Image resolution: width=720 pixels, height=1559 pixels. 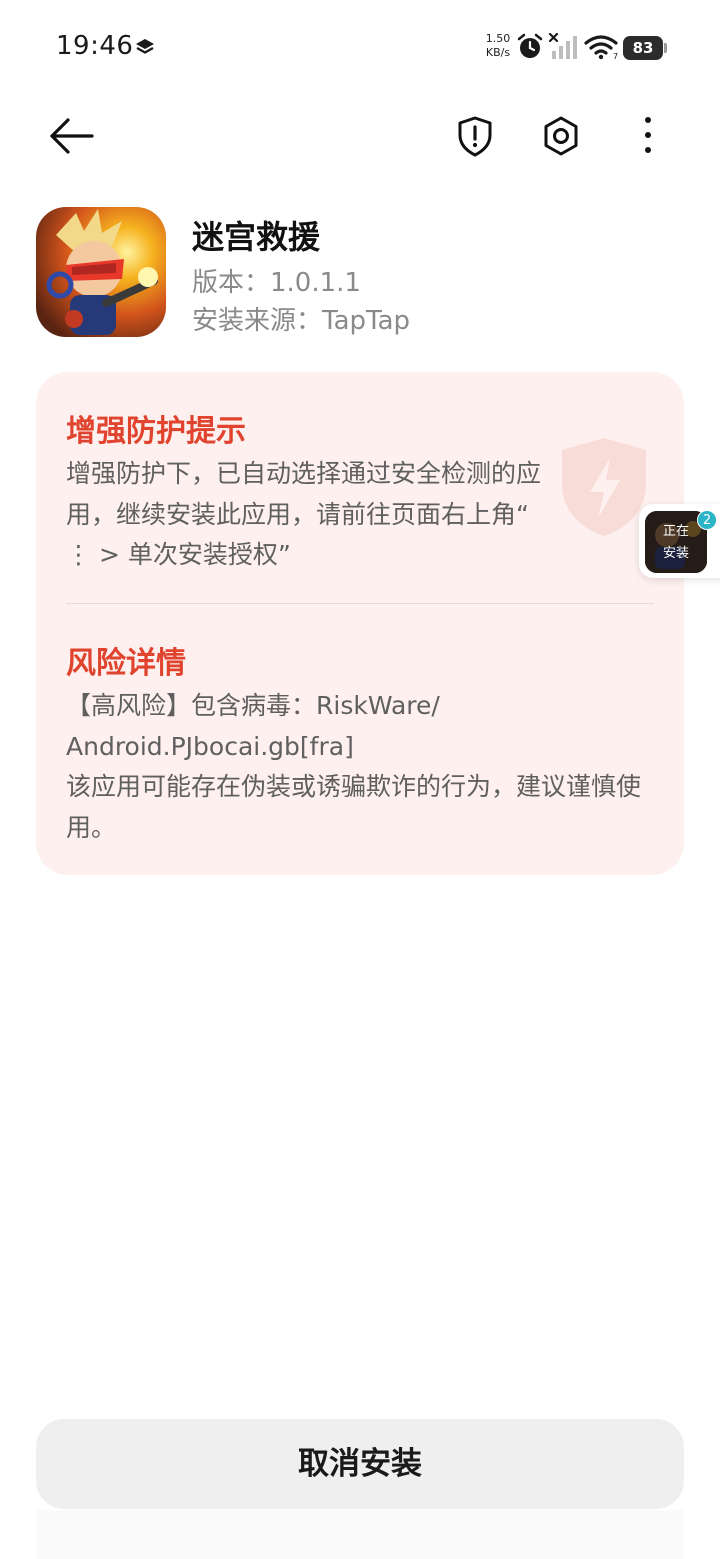 I want to click on cancel-install-button: 取消安装, so click(x=360, y=1464).